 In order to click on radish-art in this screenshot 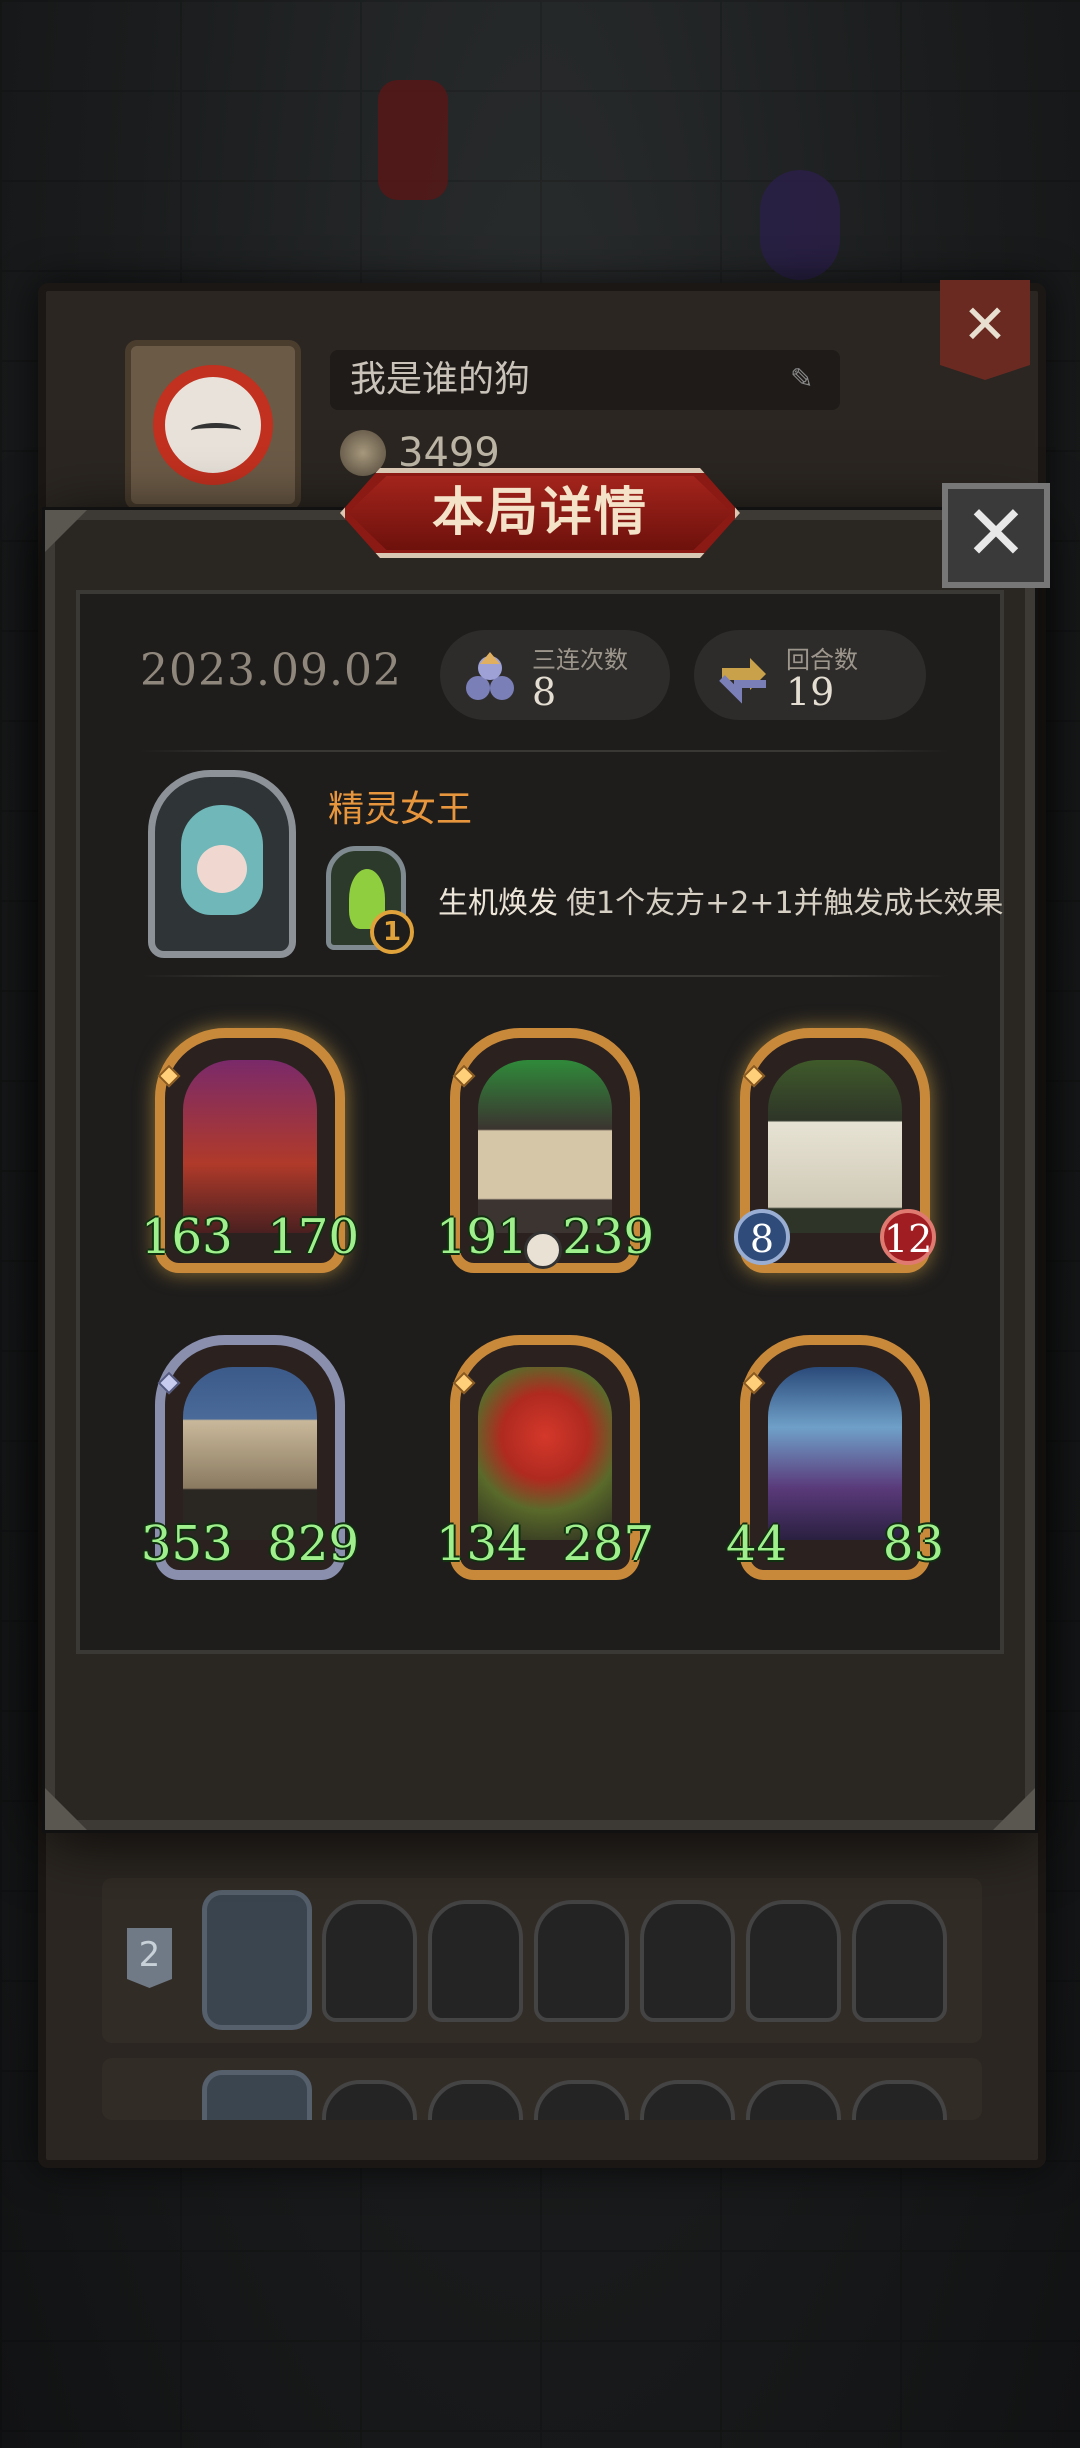, I will do `click(835, 1146)`.